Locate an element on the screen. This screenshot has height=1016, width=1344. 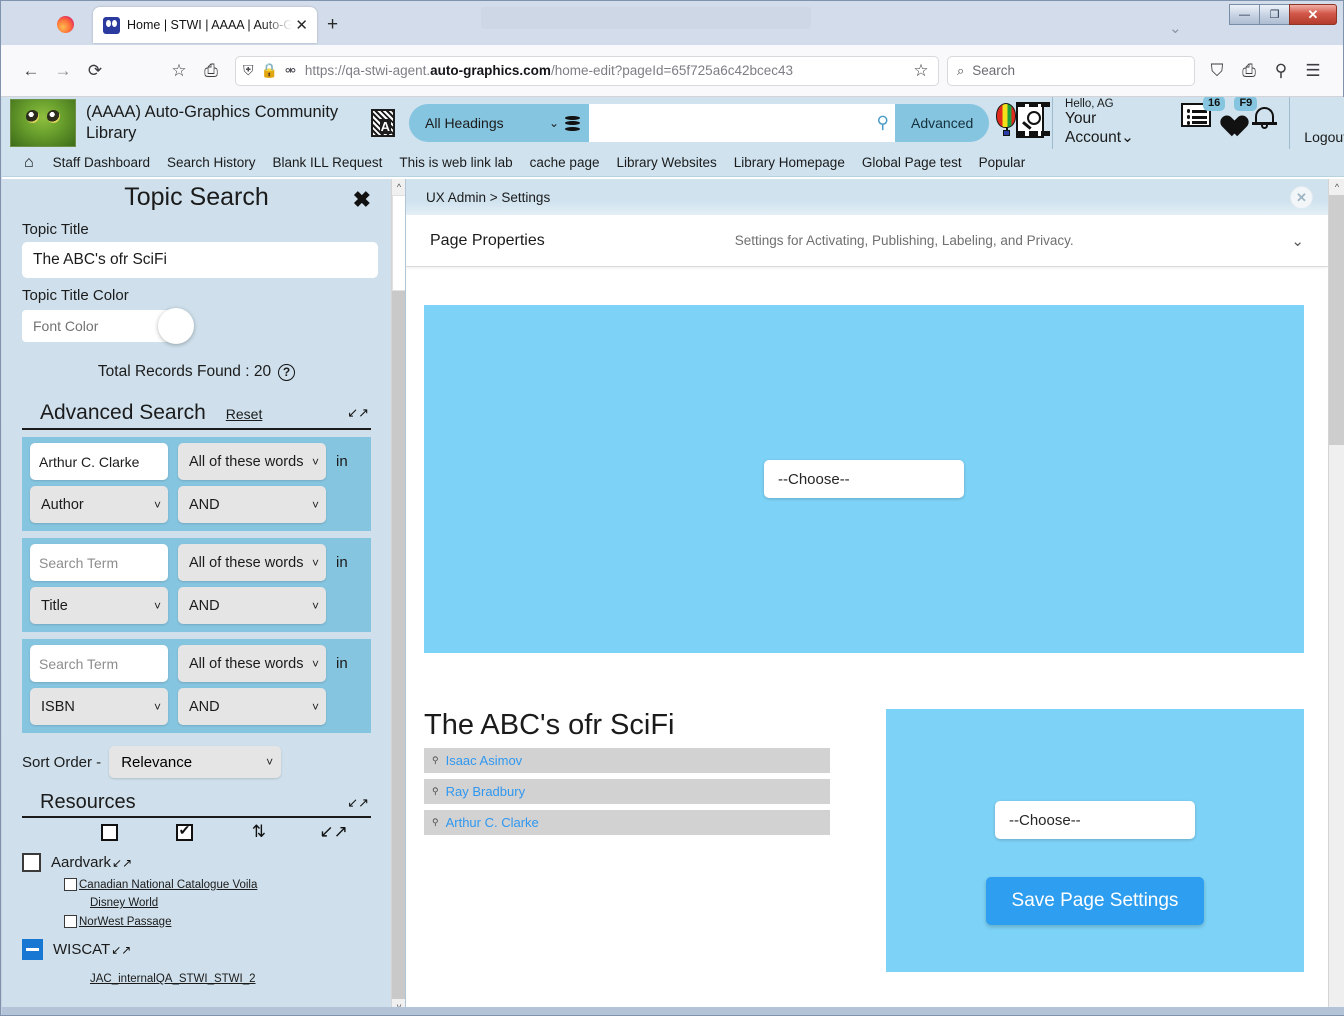
window-maximize-button: ❐ is located at coordinates (1274, 14).